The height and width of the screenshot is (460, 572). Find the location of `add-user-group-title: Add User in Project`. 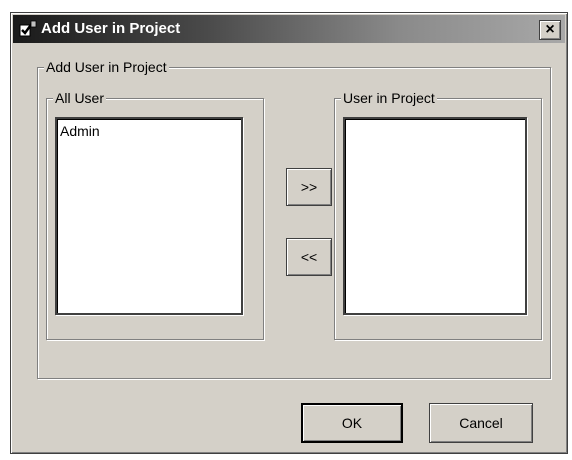

add-user-group-title: Add User in Project is located at coordinates (106, 67).